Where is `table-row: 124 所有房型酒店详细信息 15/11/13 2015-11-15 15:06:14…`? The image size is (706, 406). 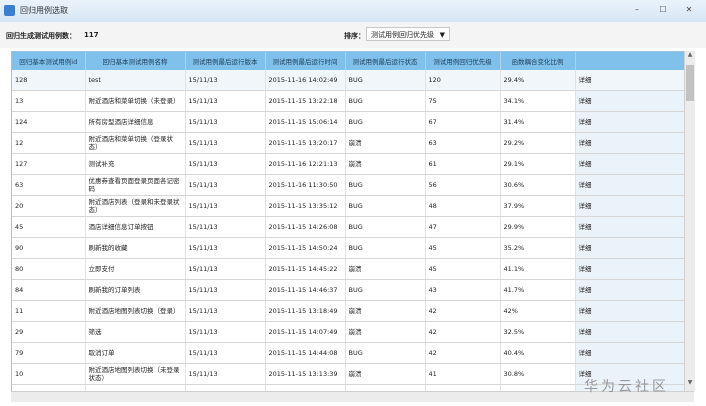
table-row: 124 所有房型酒店详细信息 15/11/13 2015-11-15 15:06:14… is located at coordinates (348, 122).